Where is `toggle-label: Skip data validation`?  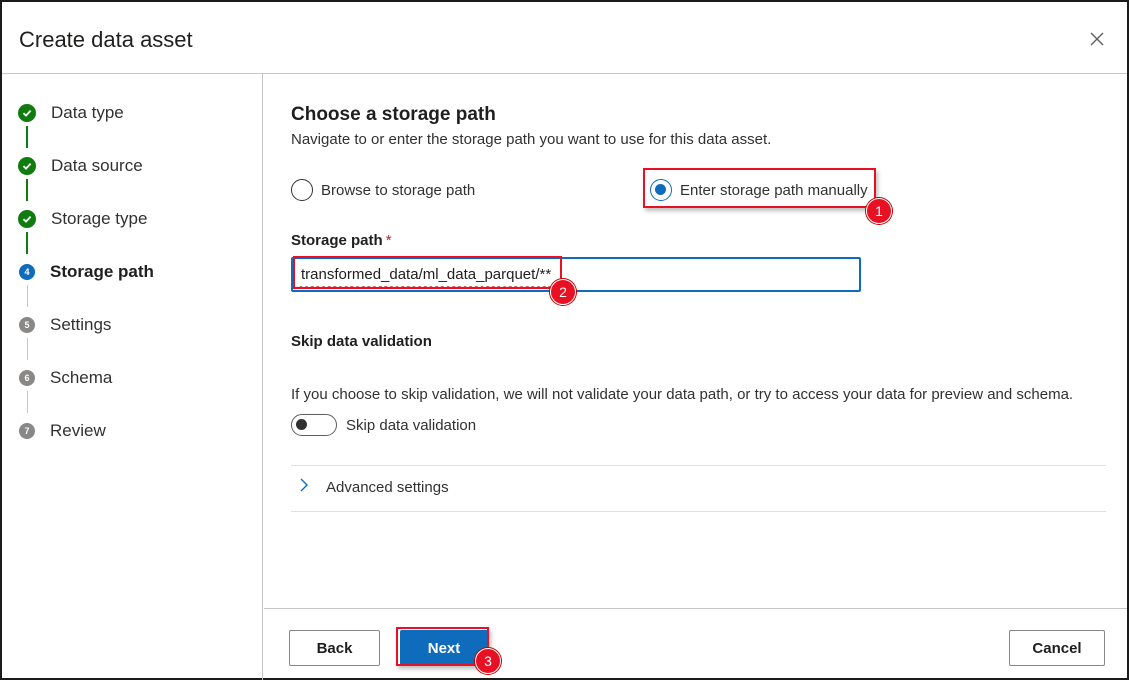 toggle-label: Skip data validation is located at coordinates (411, 425).